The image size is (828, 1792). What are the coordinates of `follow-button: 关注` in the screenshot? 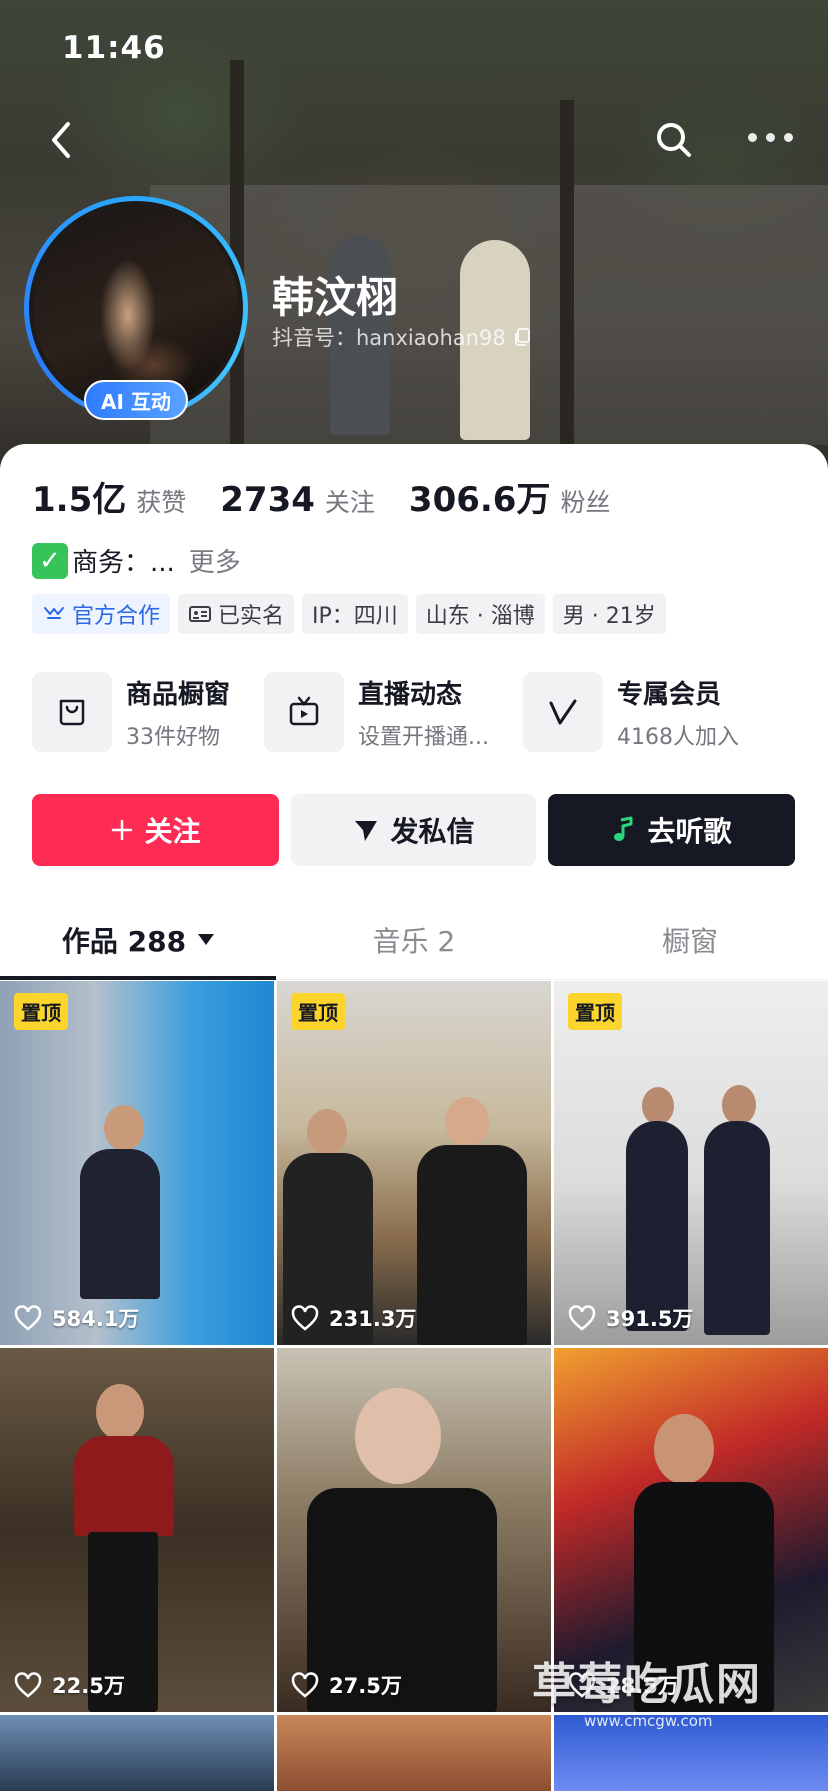 It's located at (155, 830).